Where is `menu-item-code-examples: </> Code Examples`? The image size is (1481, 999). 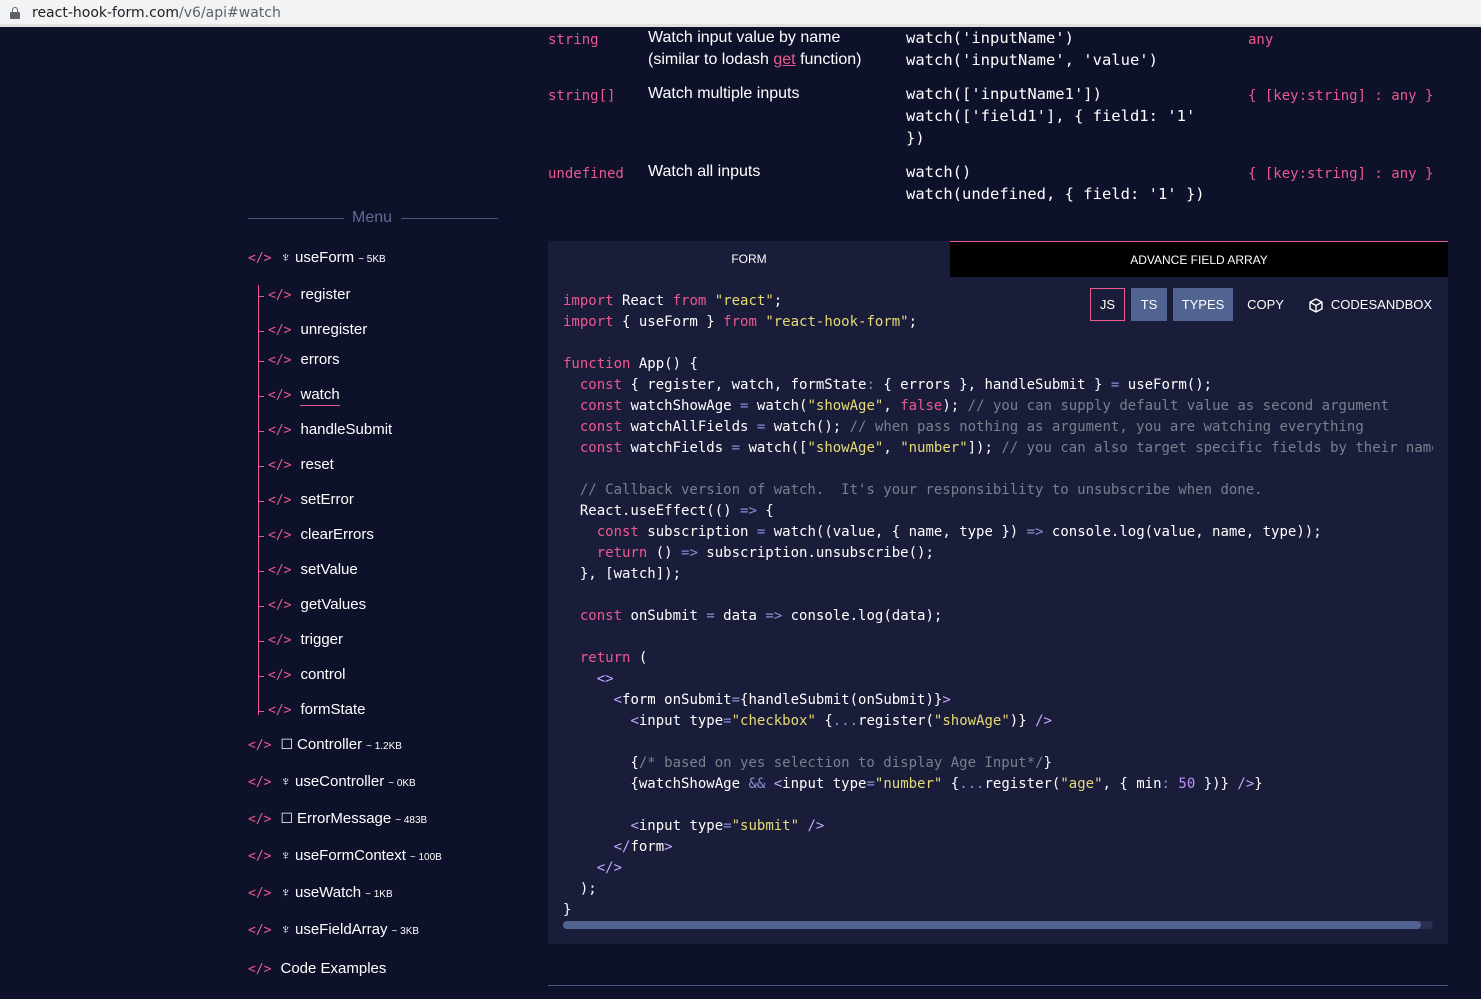 menu-item-code-examples: </> Code Examples is located at coordinates (317, 968).